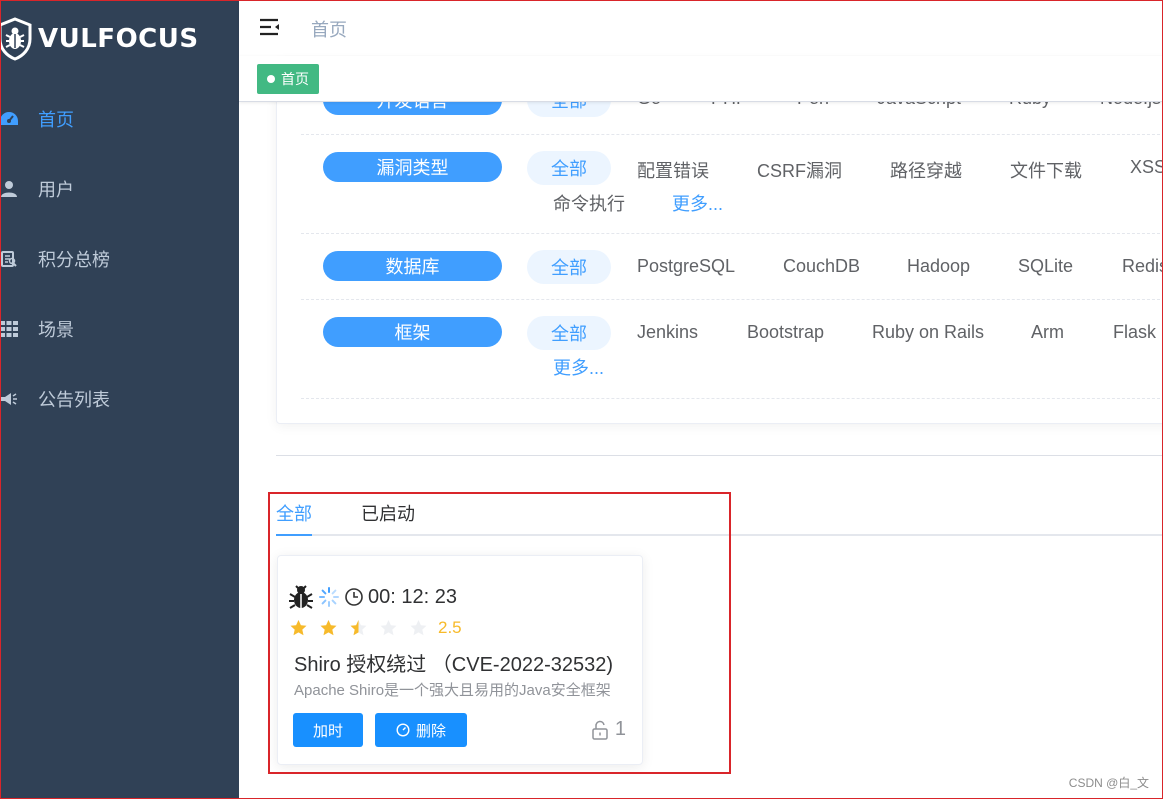  What do you see at coordinates (301, 597) in the screenshot?
I see `bug-icon` at bounding box center [301, 597].